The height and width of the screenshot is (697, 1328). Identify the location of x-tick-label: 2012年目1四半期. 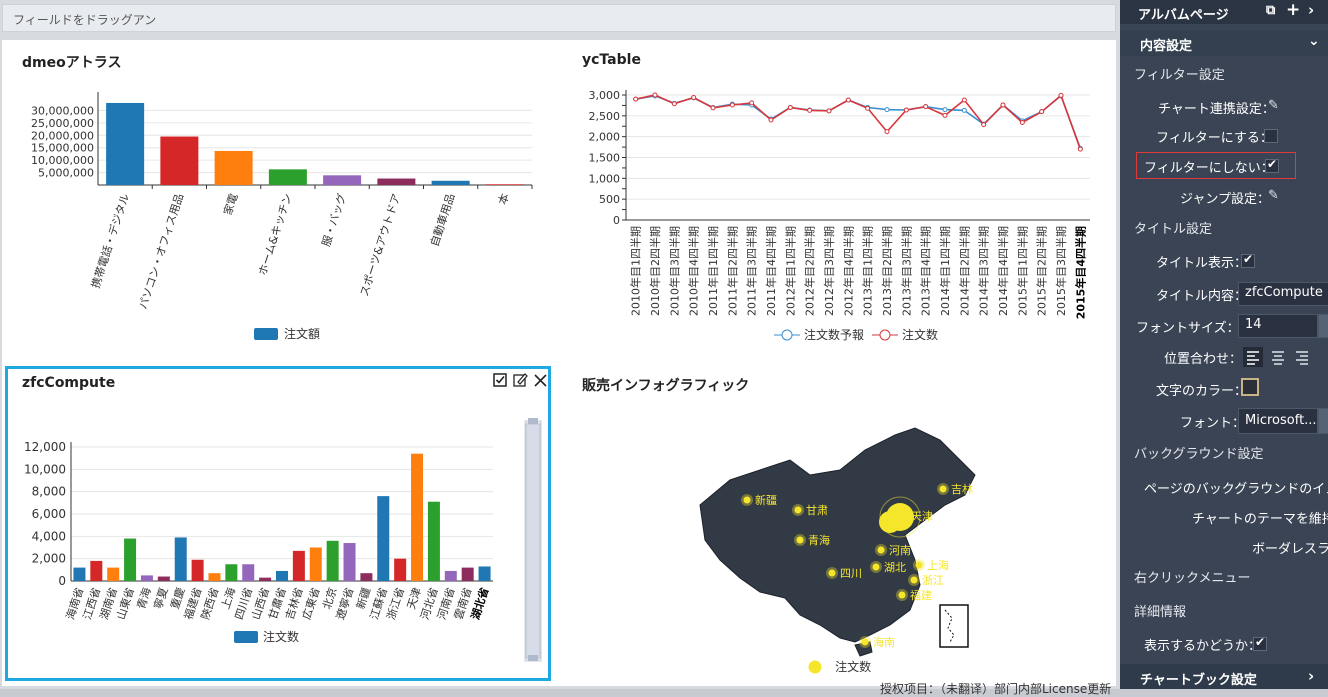
(790, 271).